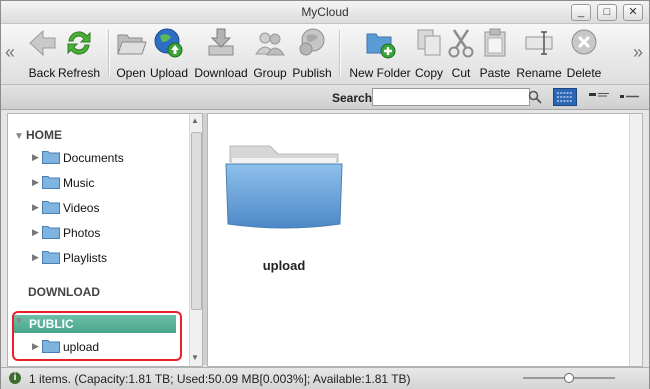 The width and height of the screenshot is (650, 389). I want to click on tree-item-label: Playlists, so click(85, 258).